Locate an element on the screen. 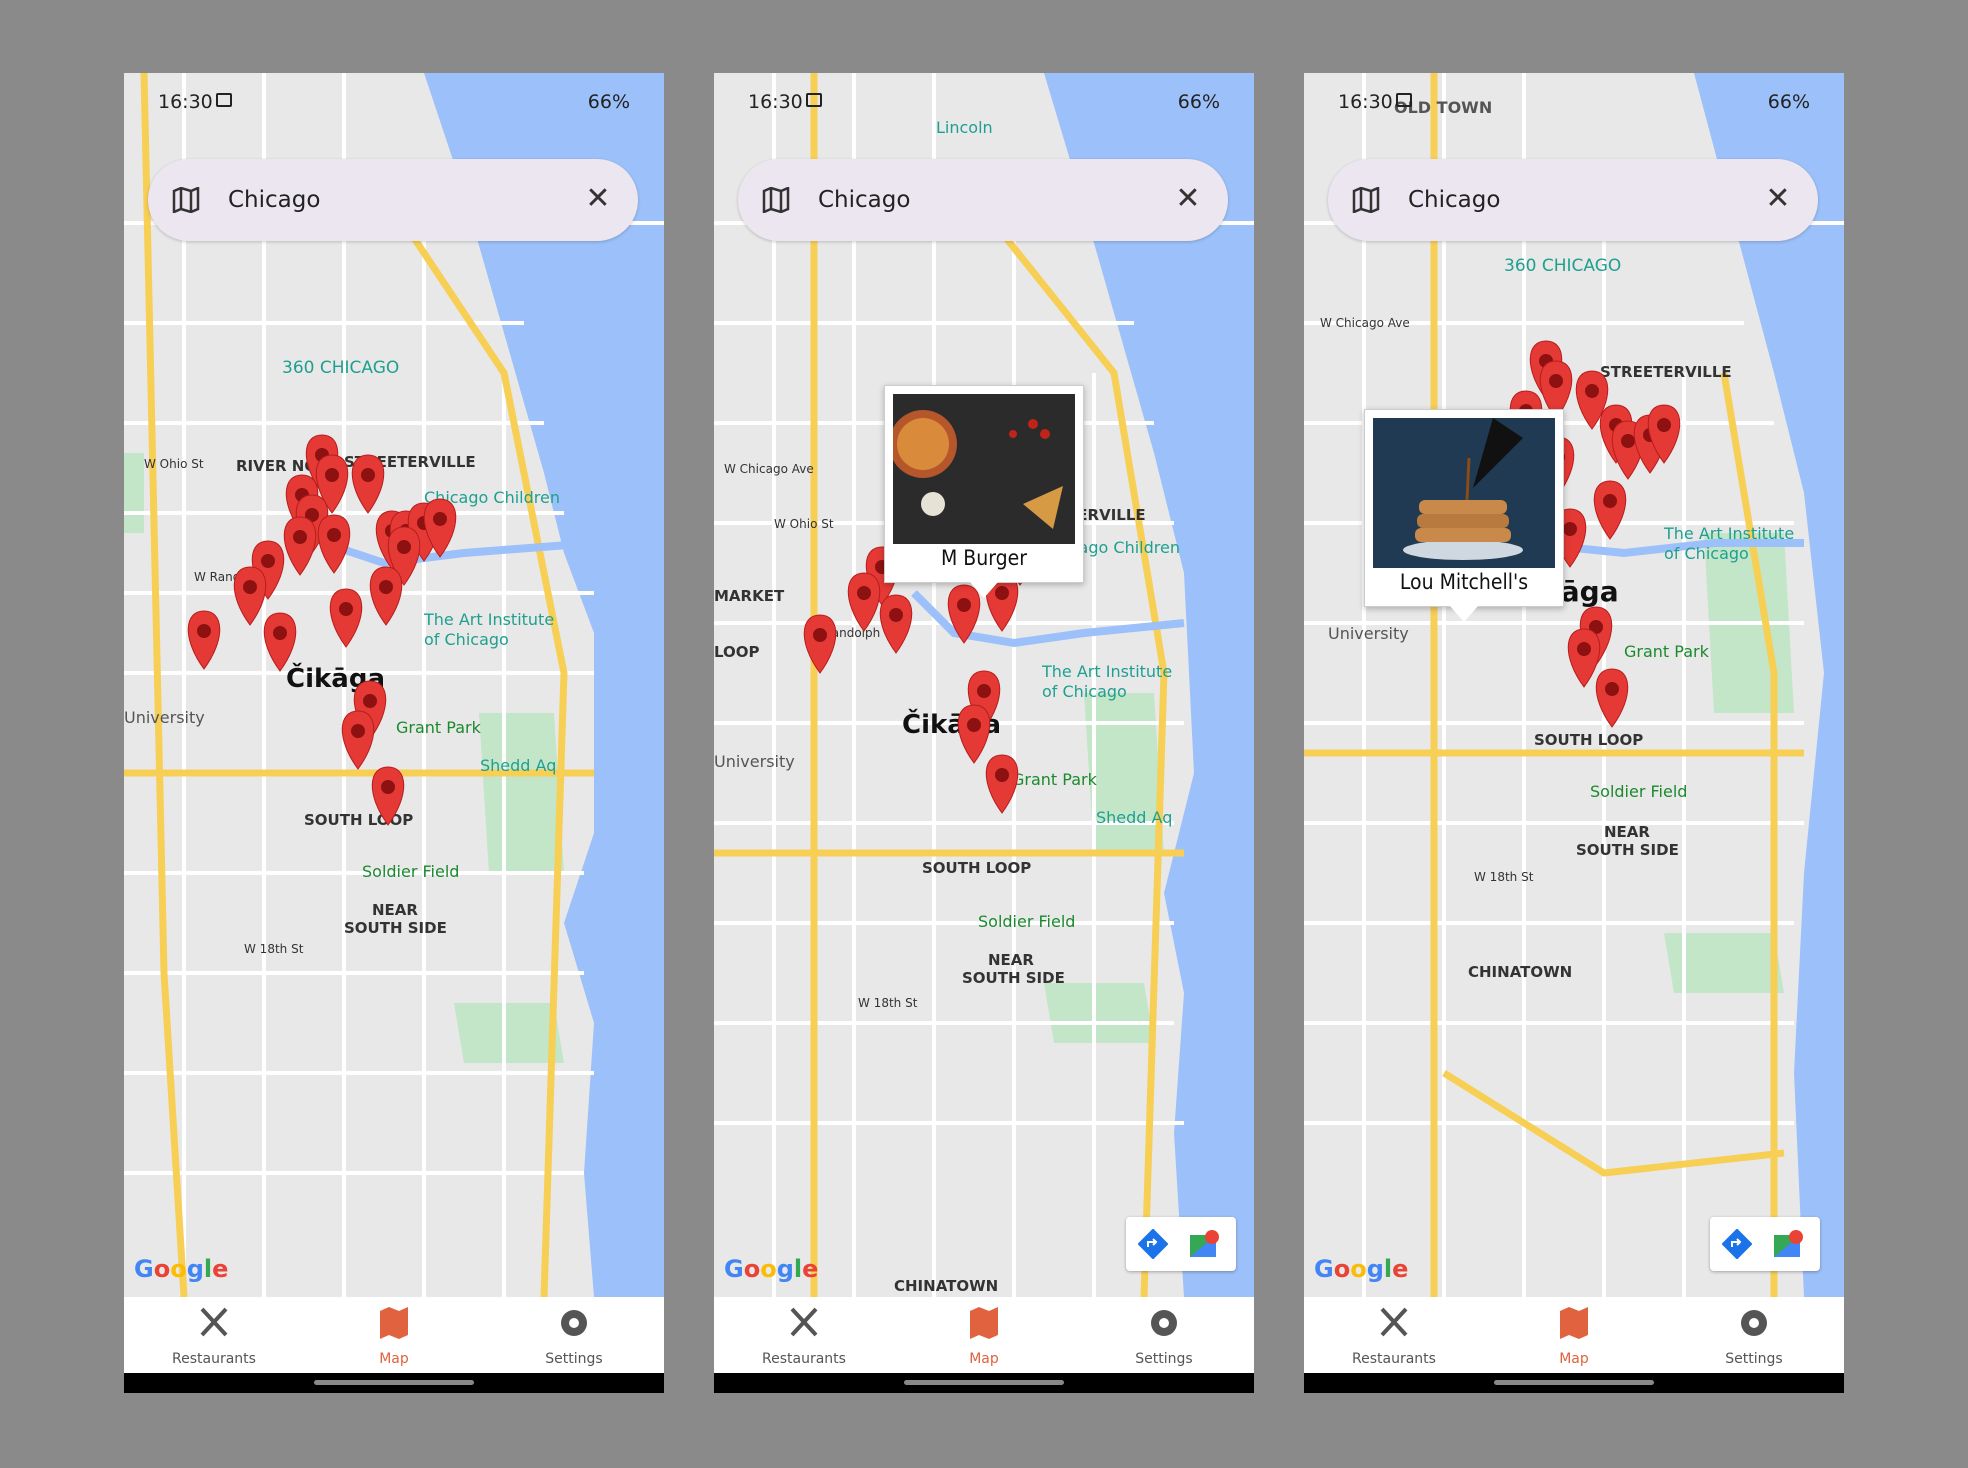  map-label-loop: LOOP is located at coordinates (737, 652).